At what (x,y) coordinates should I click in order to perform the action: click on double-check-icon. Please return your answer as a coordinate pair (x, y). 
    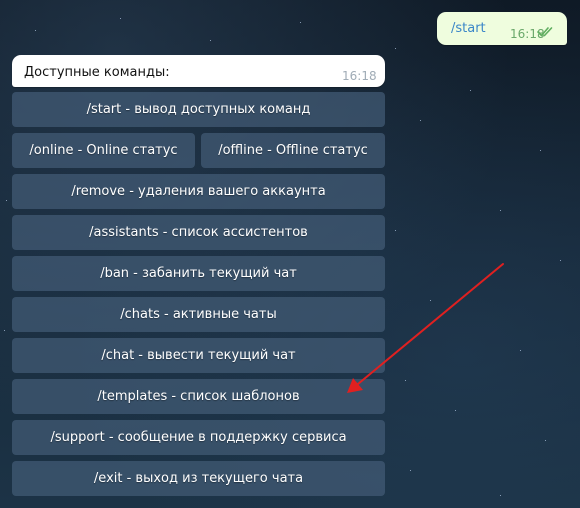
    Looking at the image, I should click on (545, 32).